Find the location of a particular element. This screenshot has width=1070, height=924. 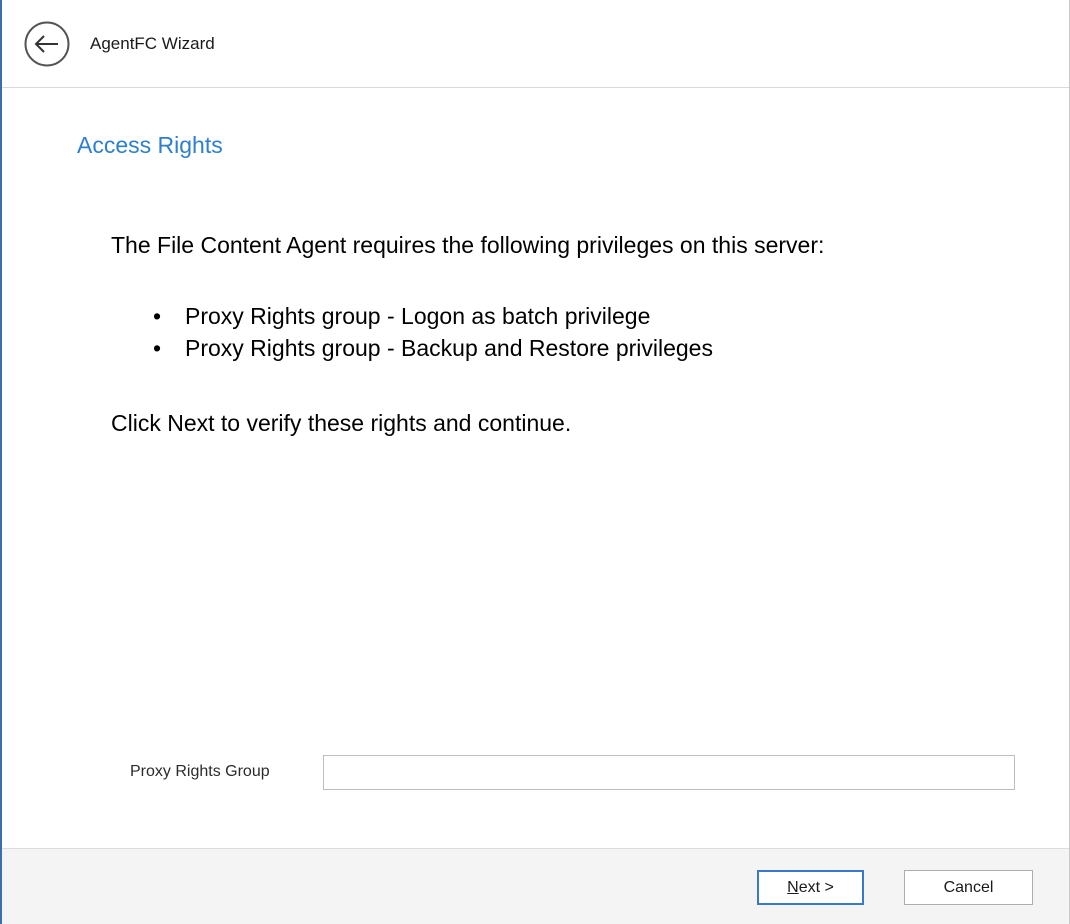

next-button: Next > is located at coordinates (810, 887).